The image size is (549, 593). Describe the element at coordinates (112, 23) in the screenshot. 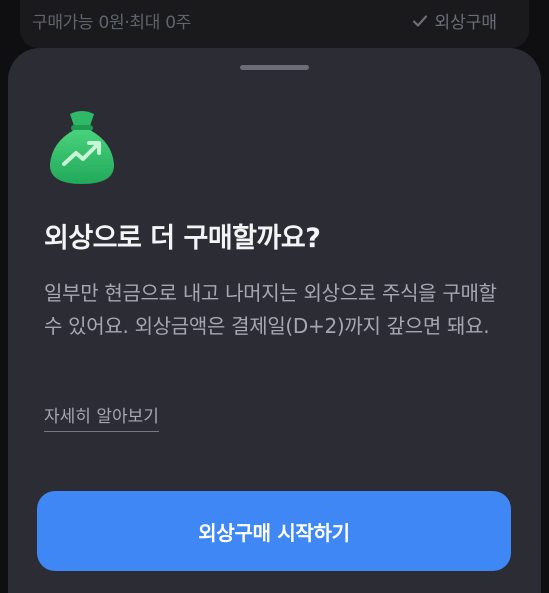

I see `available-amount-text: 구매가능 0원·최대 0주` at that location.